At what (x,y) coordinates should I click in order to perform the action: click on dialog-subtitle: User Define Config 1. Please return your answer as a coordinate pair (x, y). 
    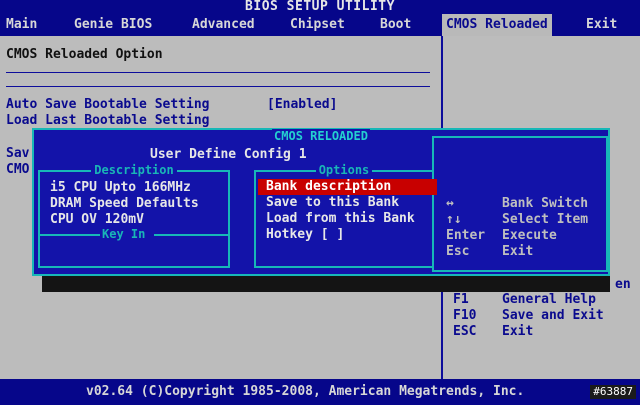
    Looking at the image, I should click on (228, 154).